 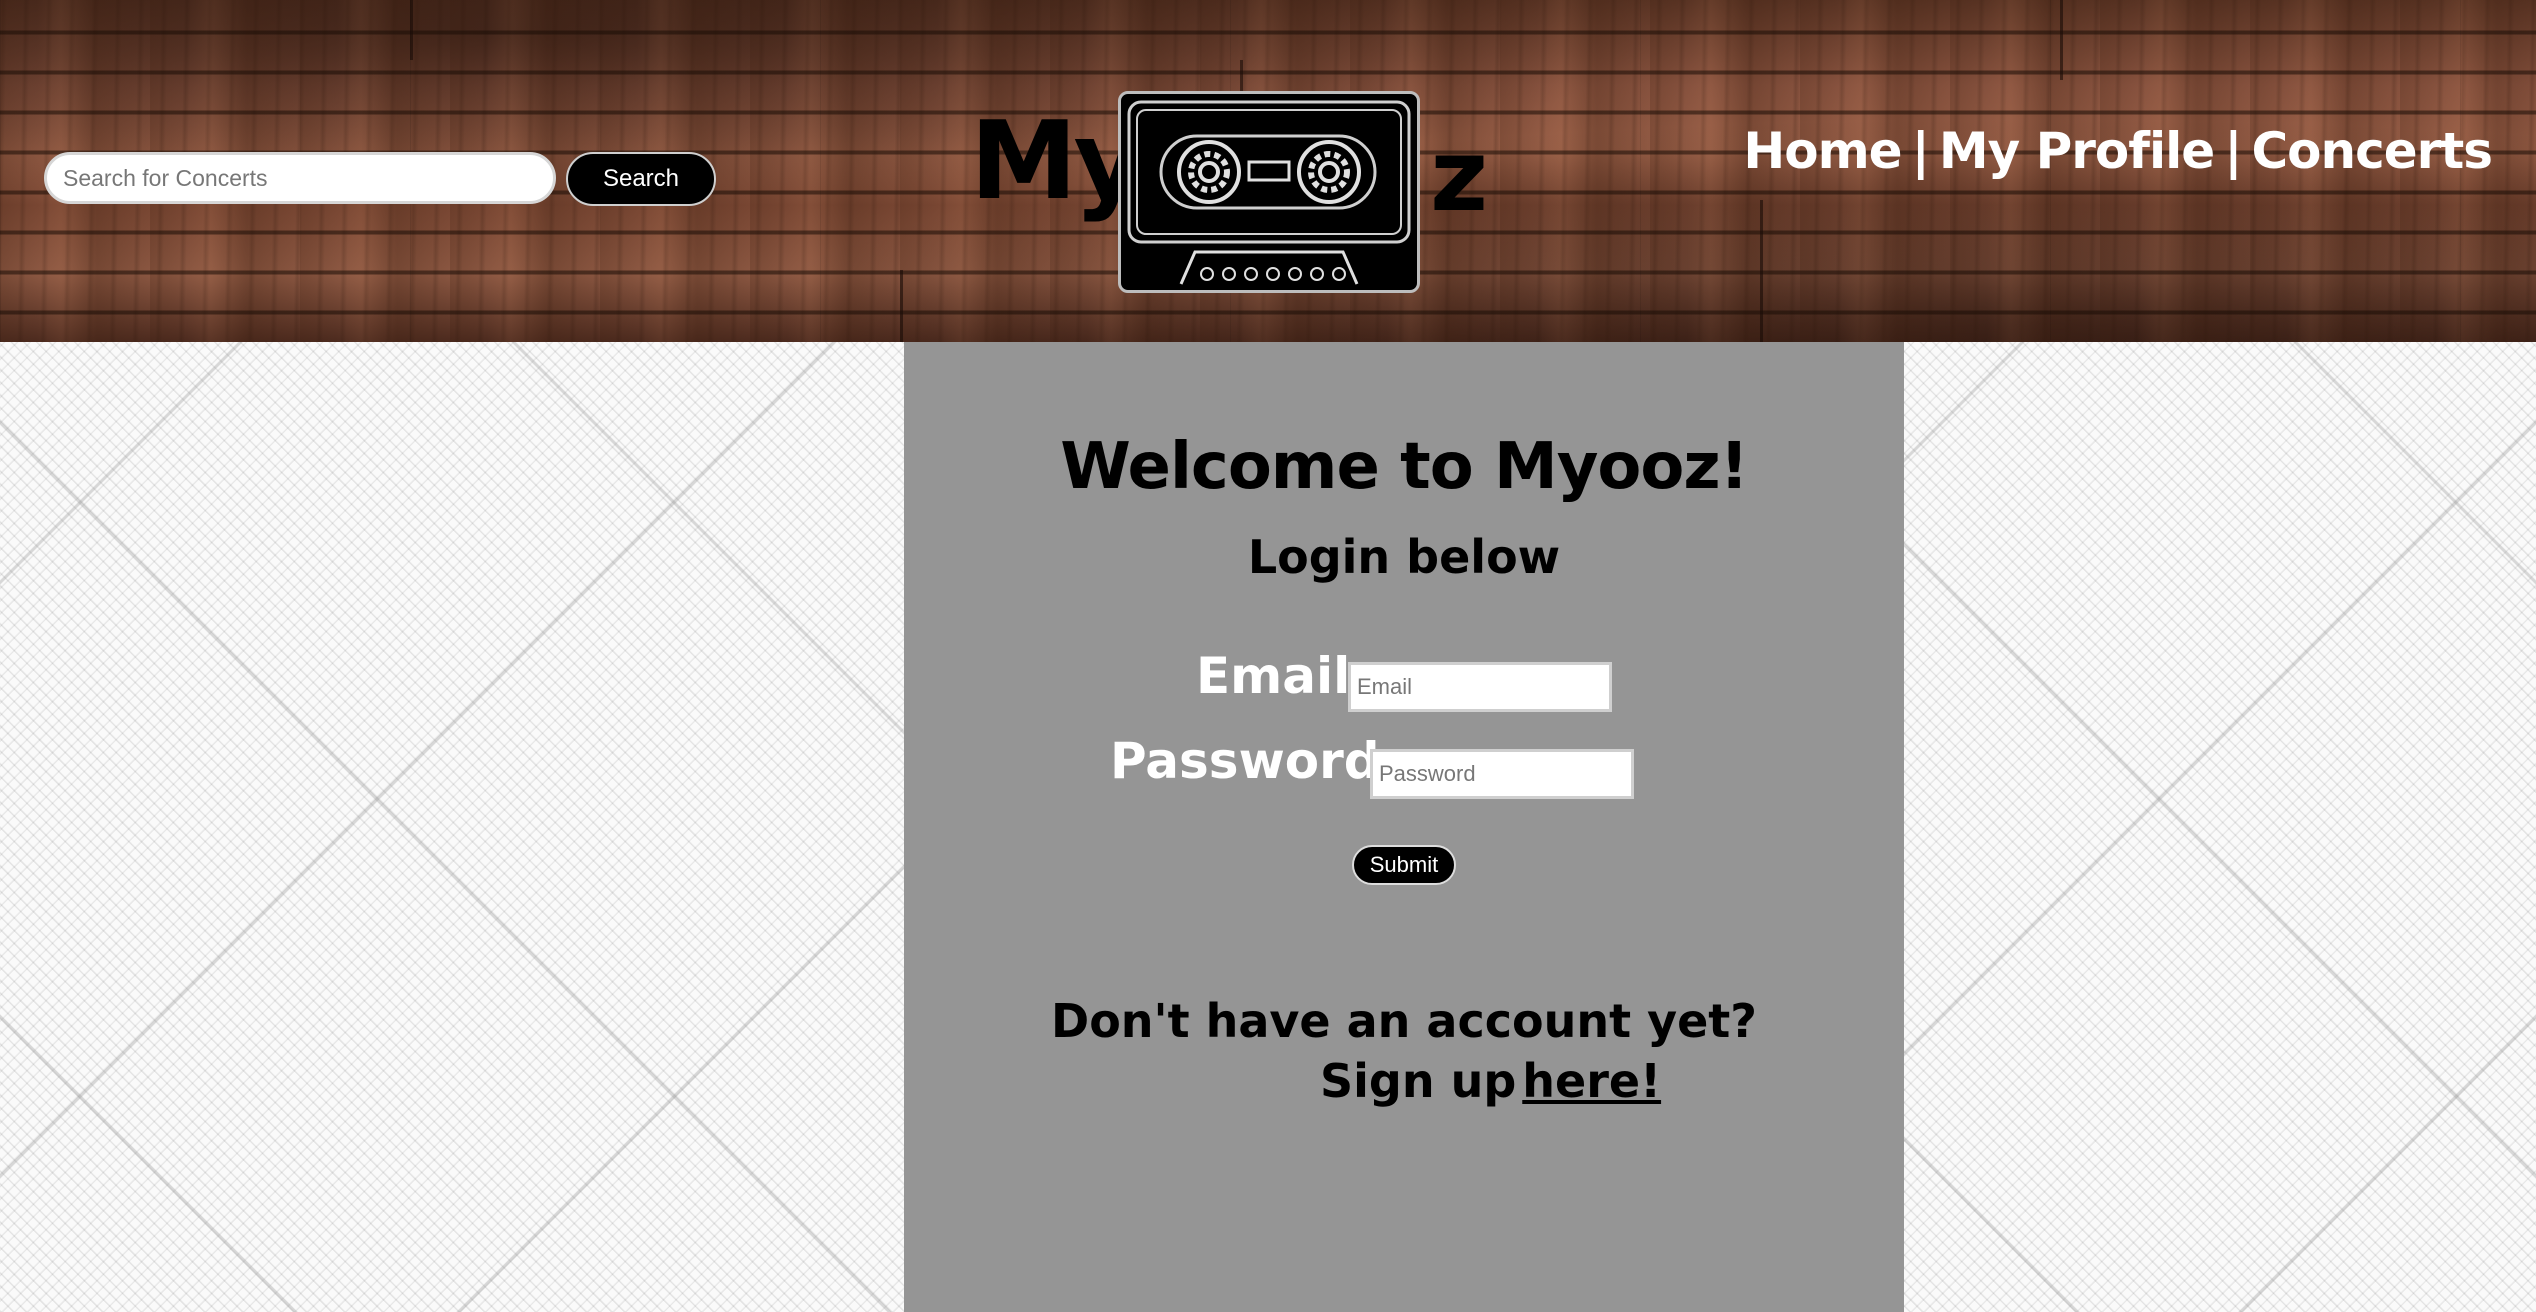 I want to click on signup-line: Sign up here!, so click(x=1490, y=1081).